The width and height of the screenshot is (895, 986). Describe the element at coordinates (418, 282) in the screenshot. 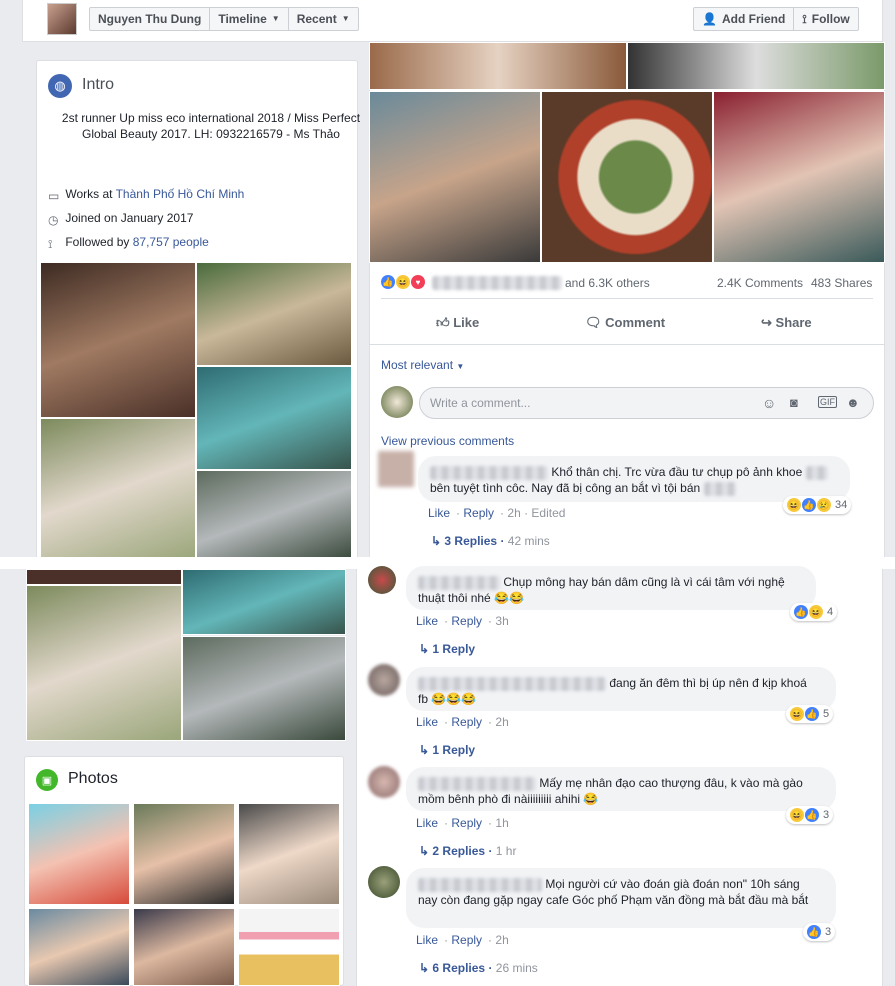

I see `love-reaction-icon: ♥` at that location.